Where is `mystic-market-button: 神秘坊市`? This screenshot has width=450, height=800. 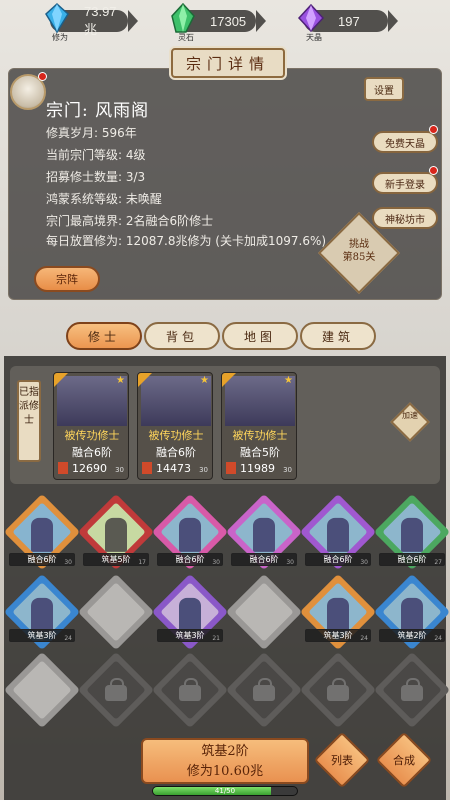 mystic-market-button: 神秘坊市 is located at coordinates (405, 218).